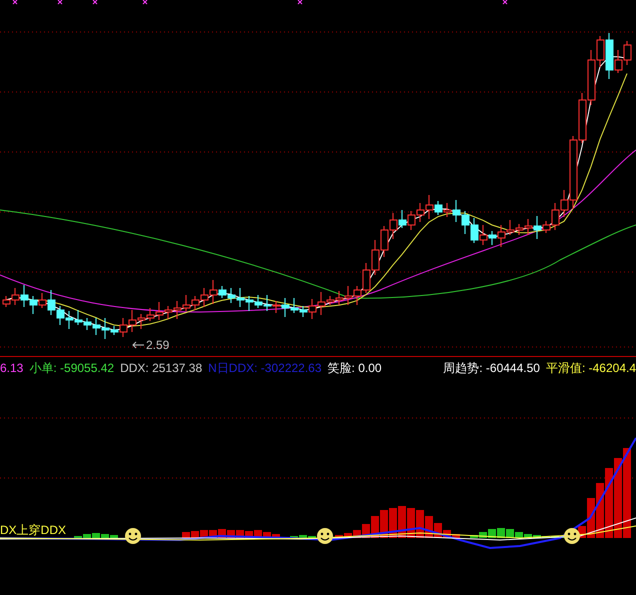 Image resolution: width=636 pixels, height=595 pixels. I want to click on legend-value: 周趋势: -60444.50, so click(491, 368).